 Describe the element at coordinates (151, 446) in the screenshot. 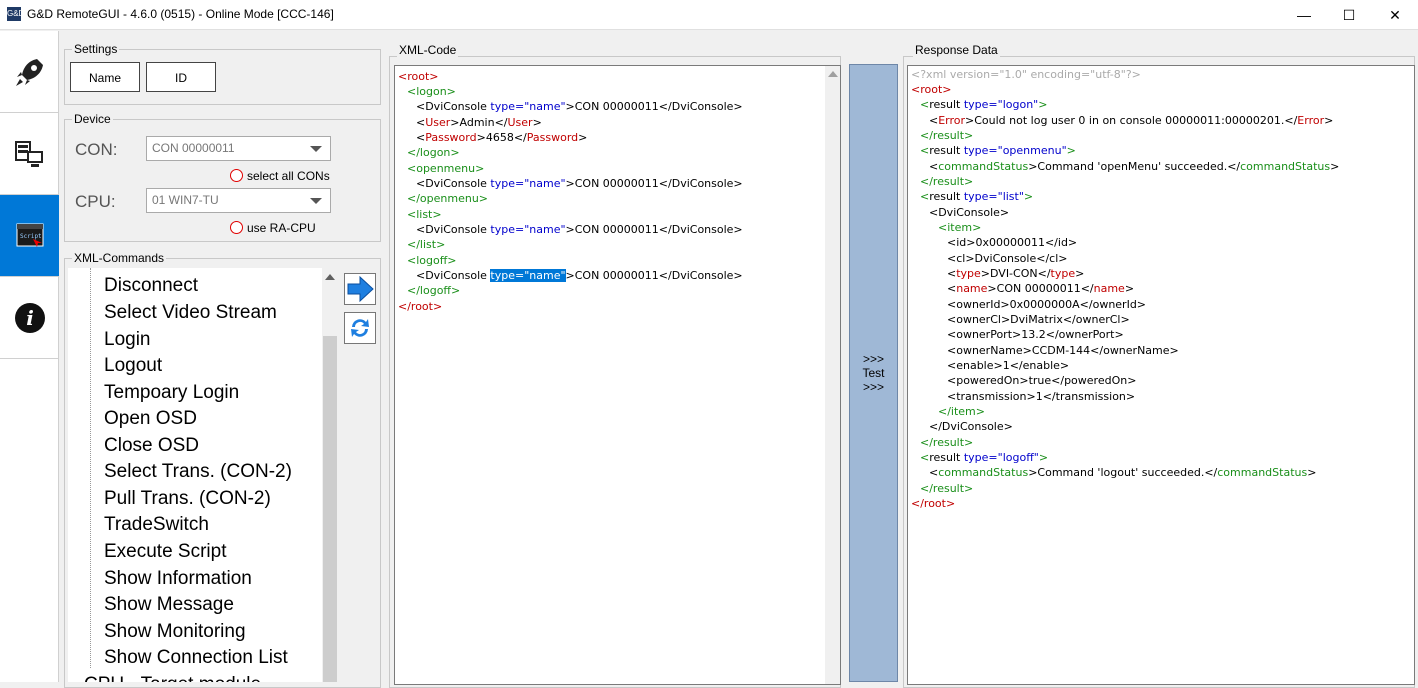

I see `list-item: Close OSD` at that location.